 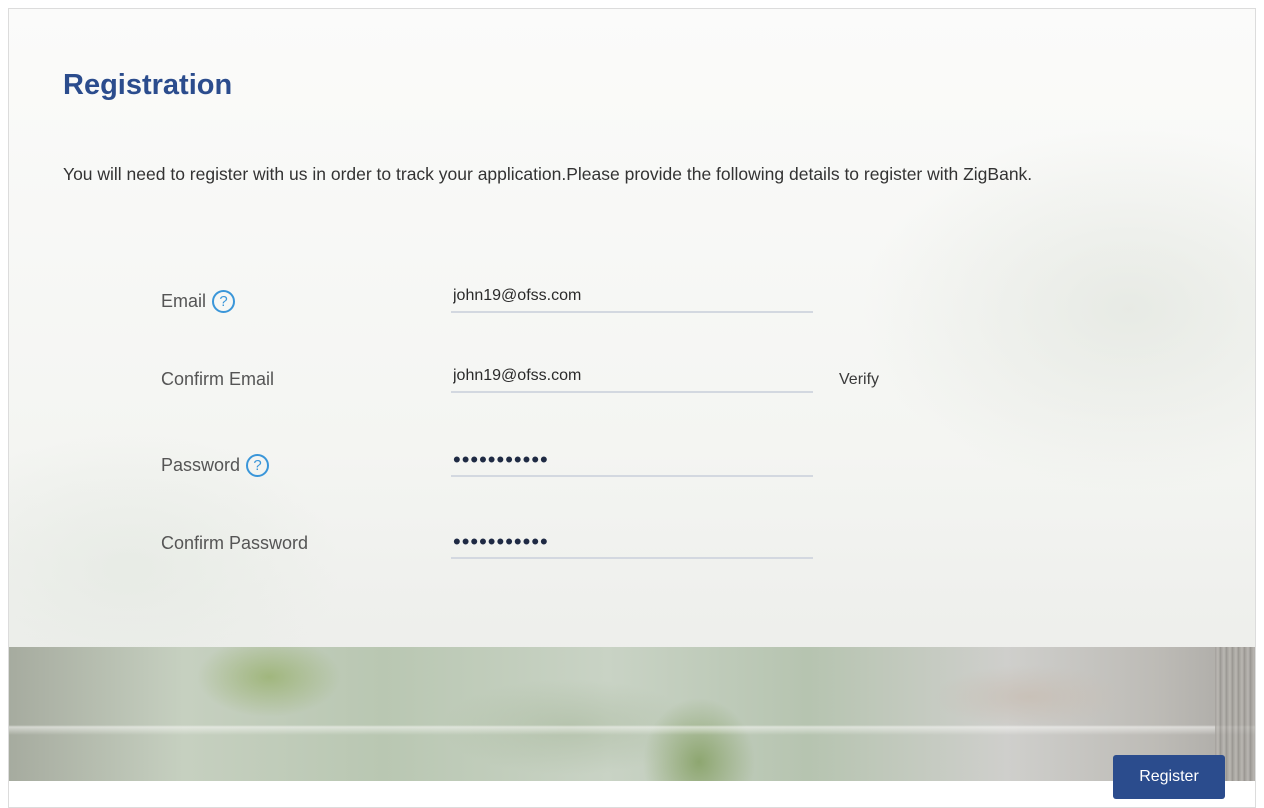 I want to click on email-label-group: Email ?, so click(x=198, y=301).